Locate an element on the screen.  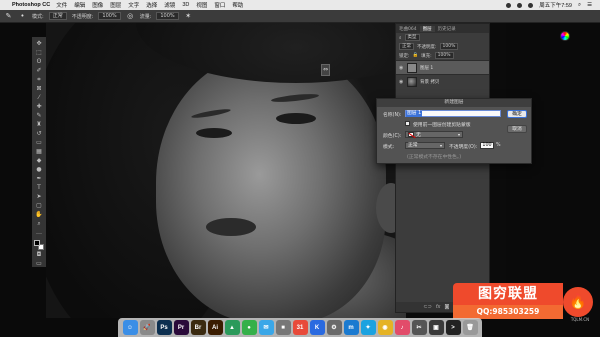
pen-tool-icon: ✒ is located at coordinates (39, 178).